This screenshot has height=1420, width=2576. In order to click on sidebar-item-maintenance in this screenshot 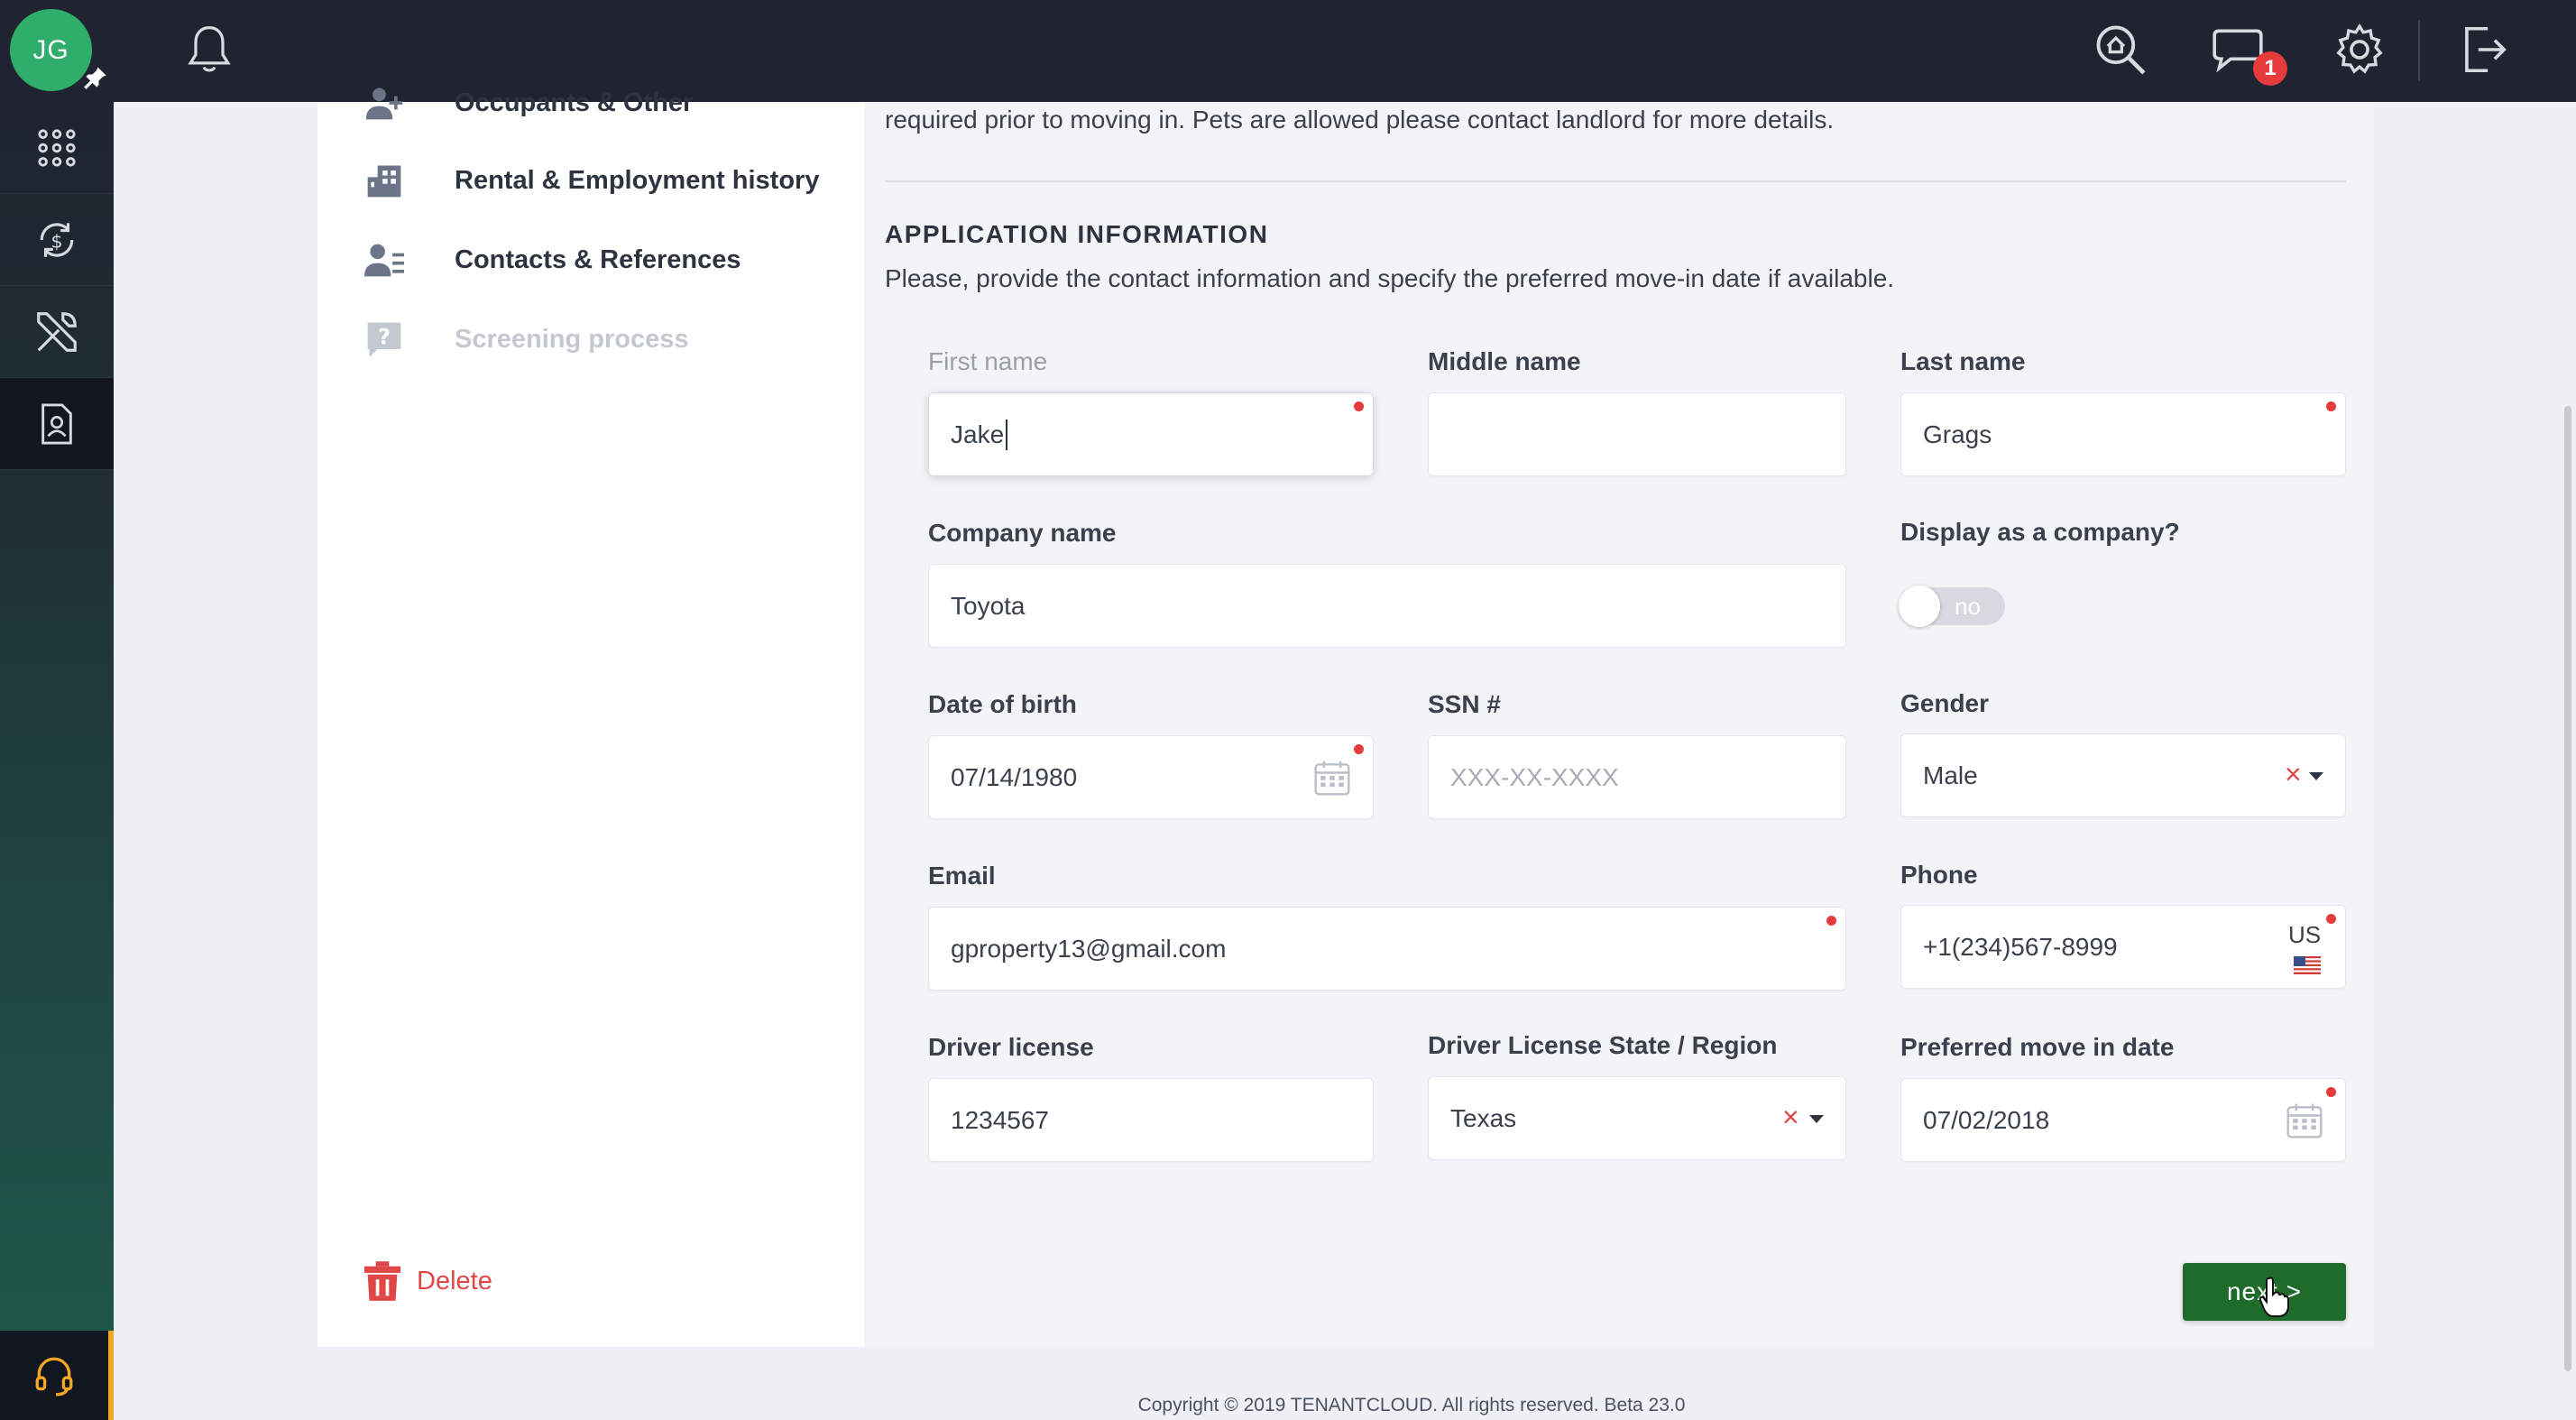, I will do `click(57, 332)`.